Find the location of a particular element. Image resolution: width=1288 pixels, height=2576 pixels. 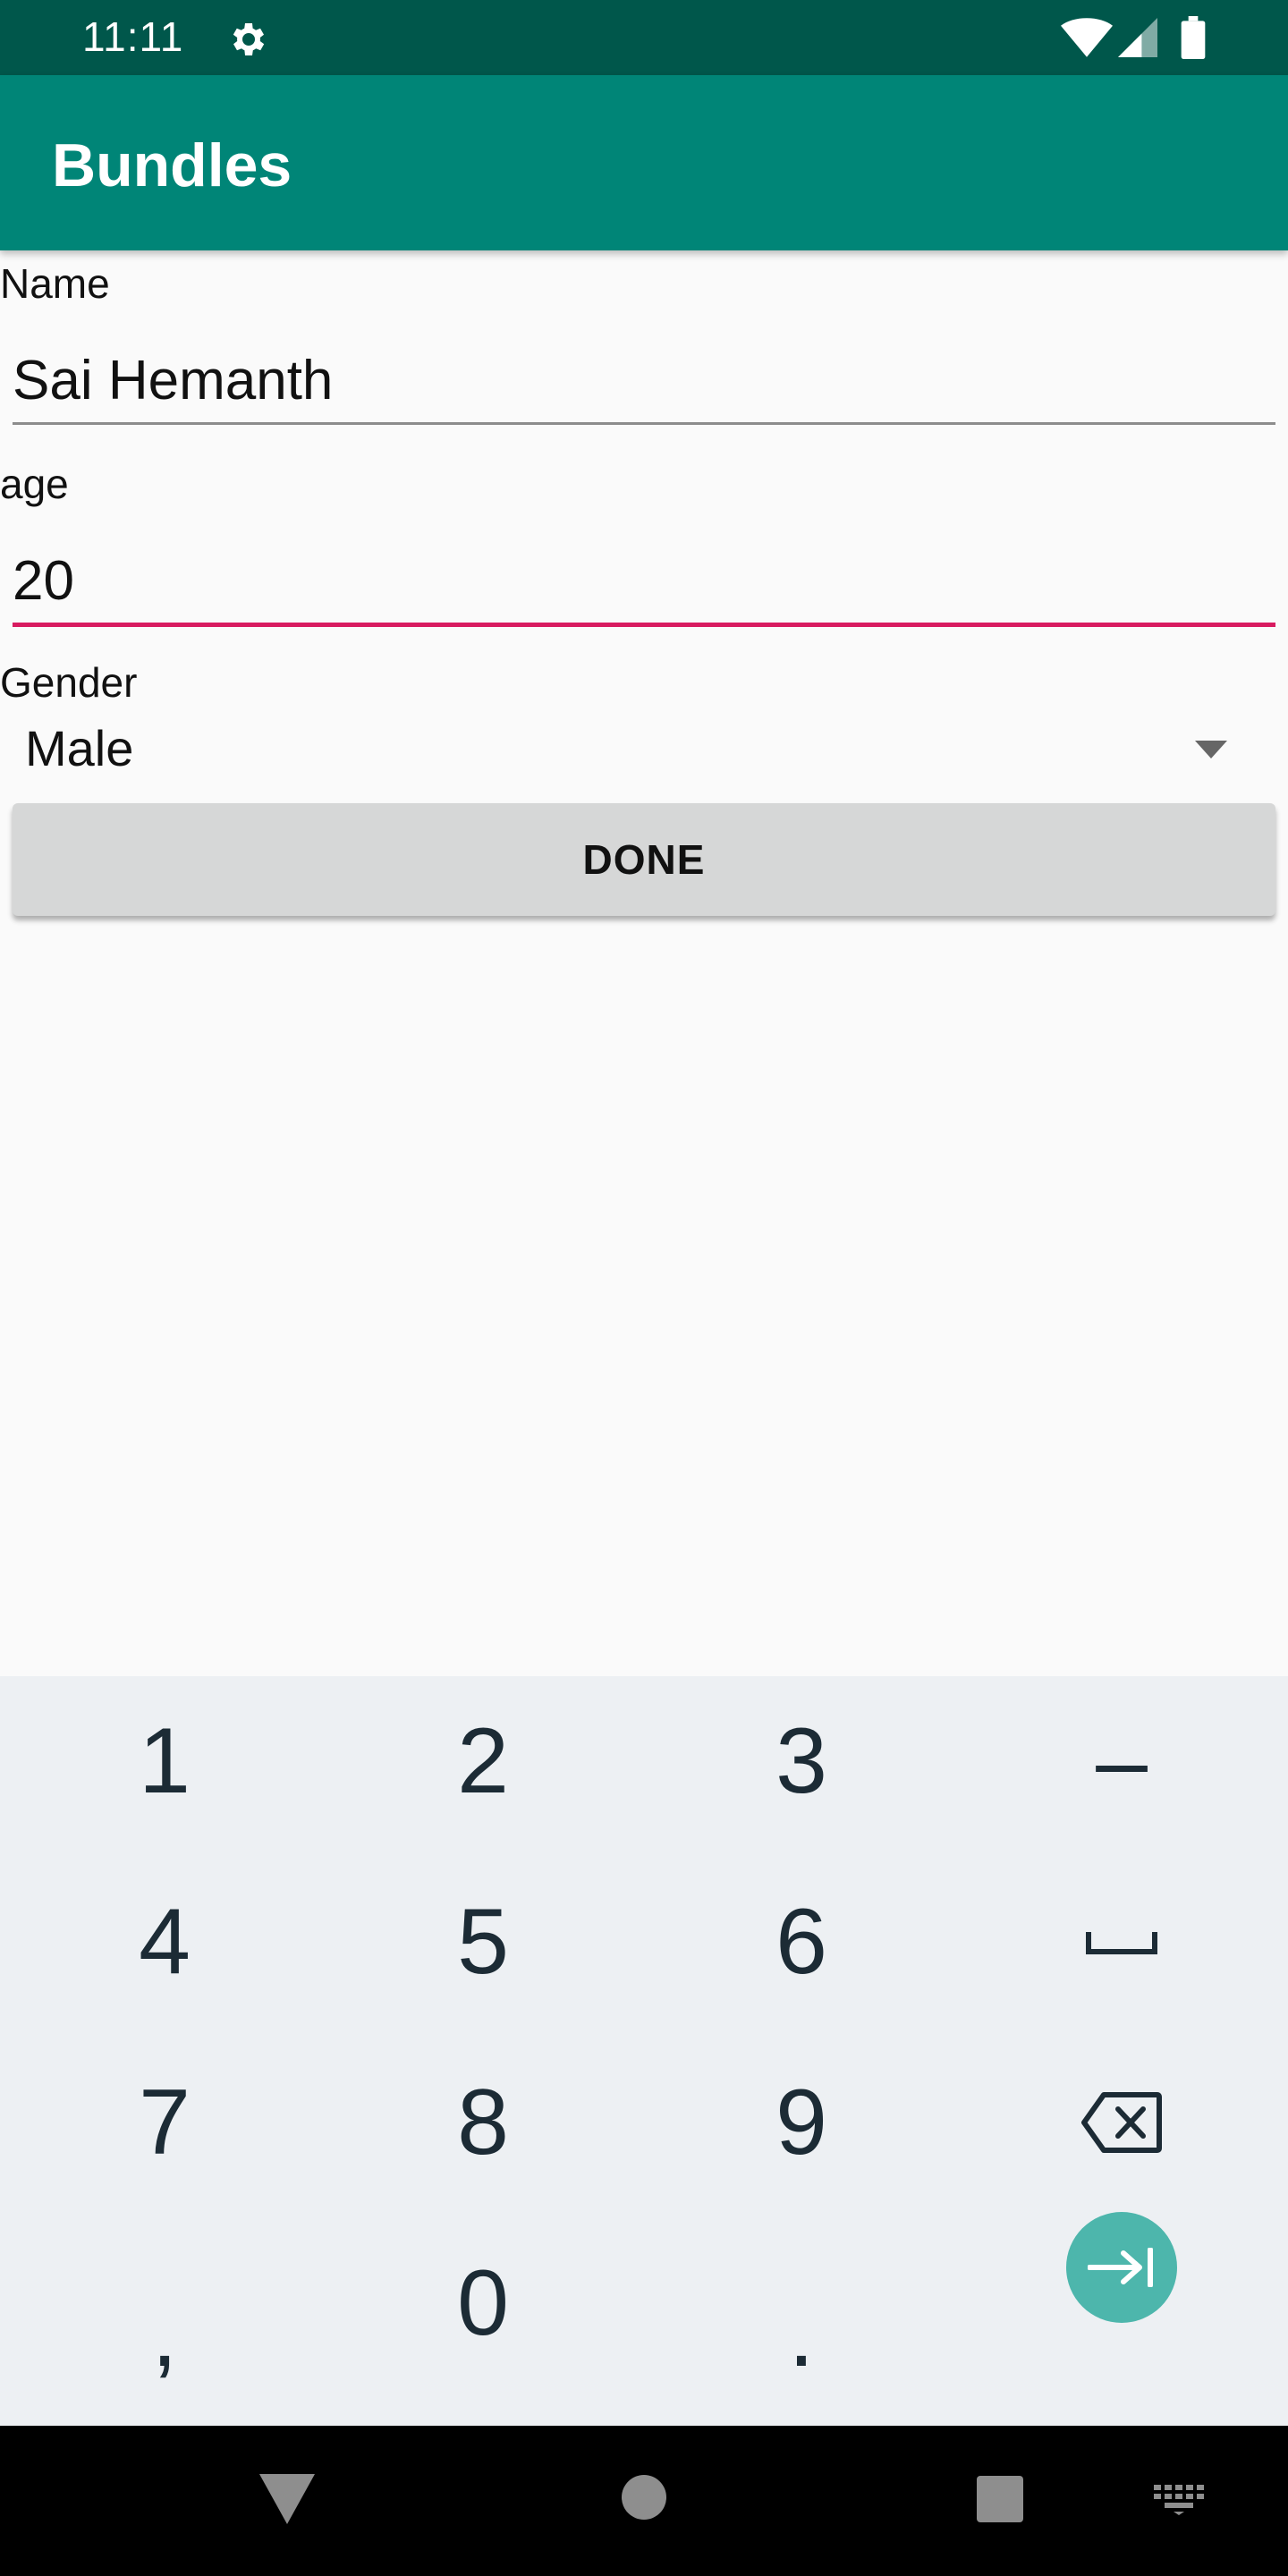

key-period: . is located at coordinates (801, 2303).